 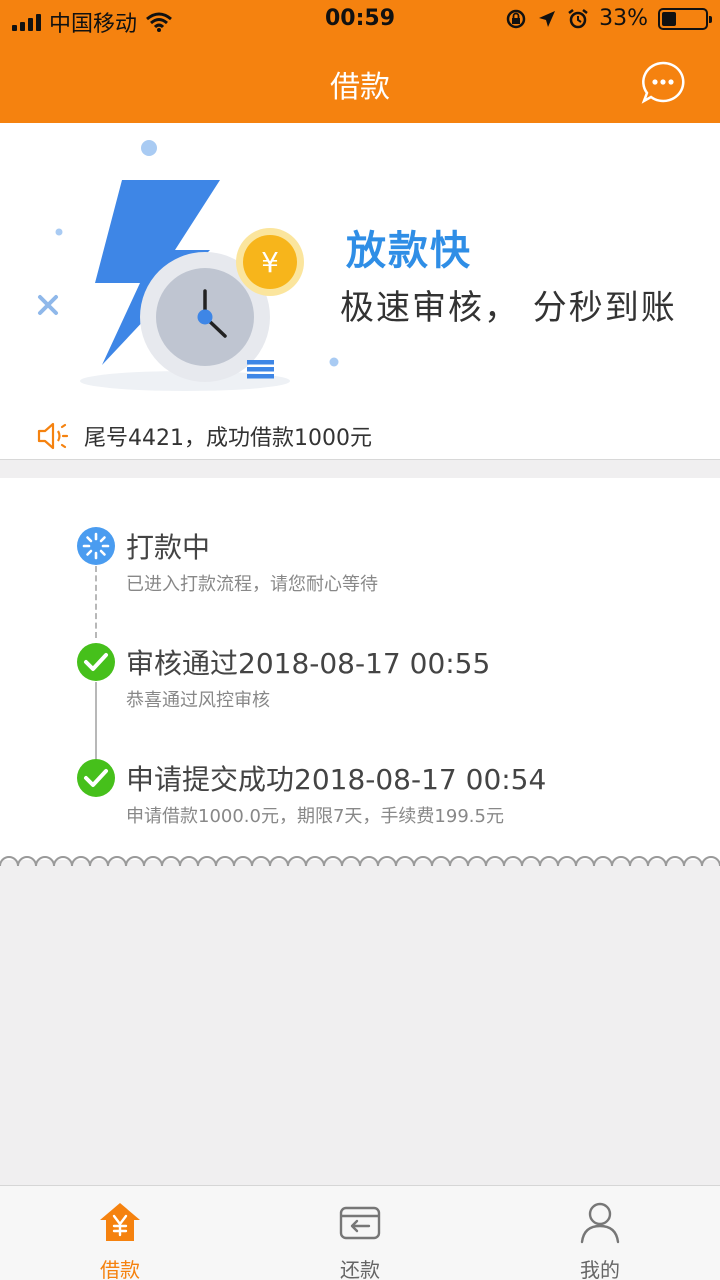 What do you see at coordinates (578, 18) in the screenshot?
I see `alarm-icon` at bounding box center [578, 18].